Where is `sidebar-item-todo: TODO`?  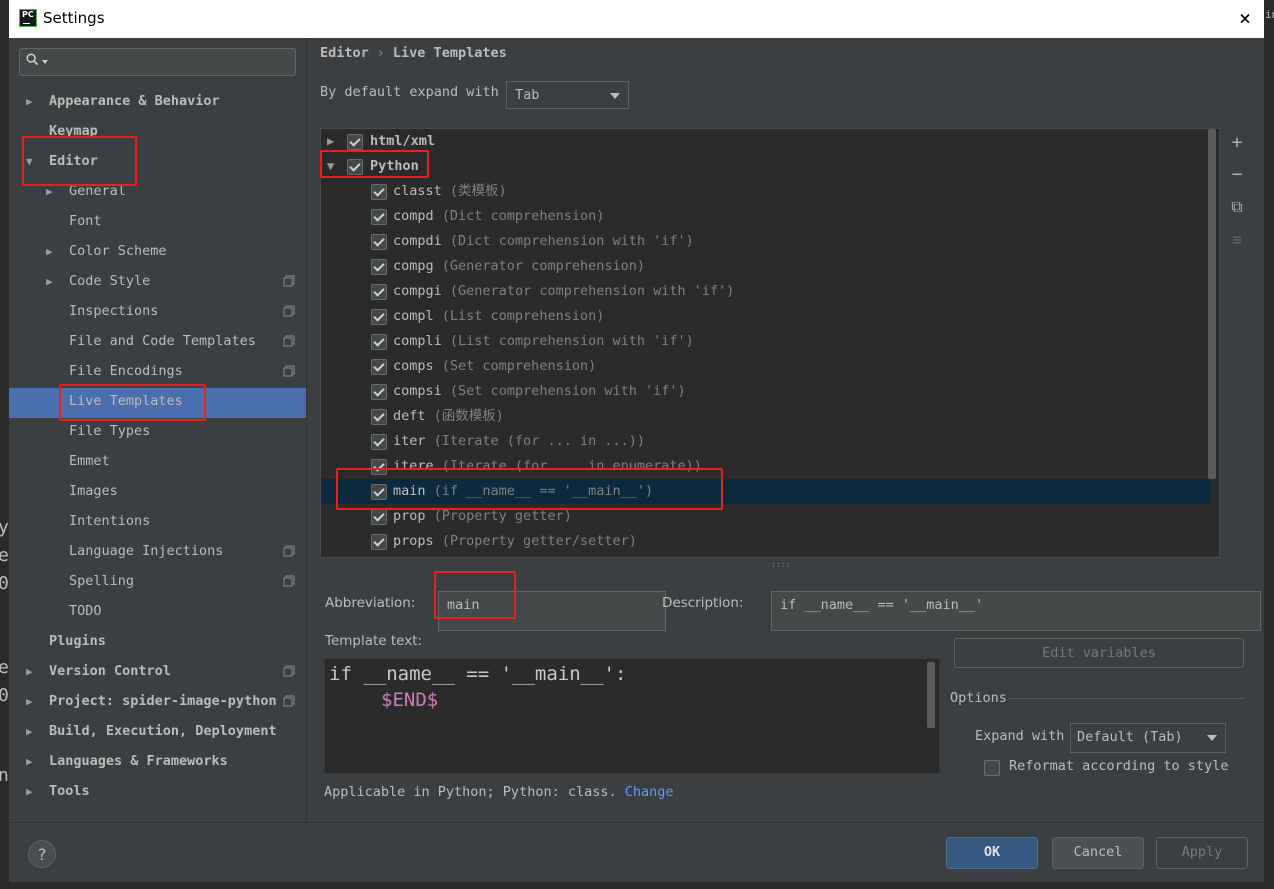 sidebar-item-todo: TODO is located at coordinates (85, 611).